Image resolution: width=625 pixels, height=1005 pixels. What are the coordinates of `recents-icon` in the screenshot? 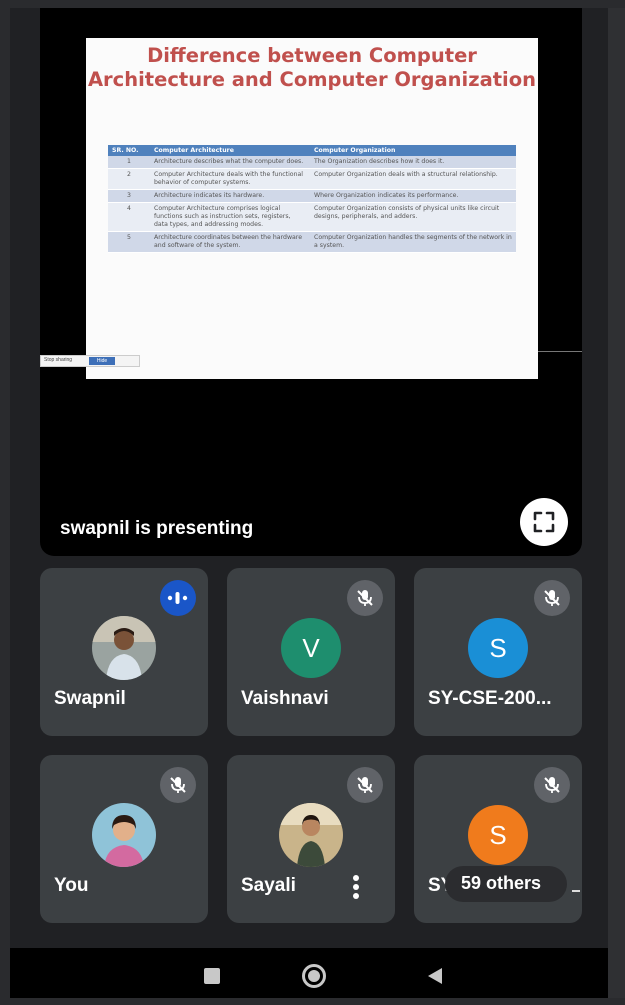 It's located at (212, 976).